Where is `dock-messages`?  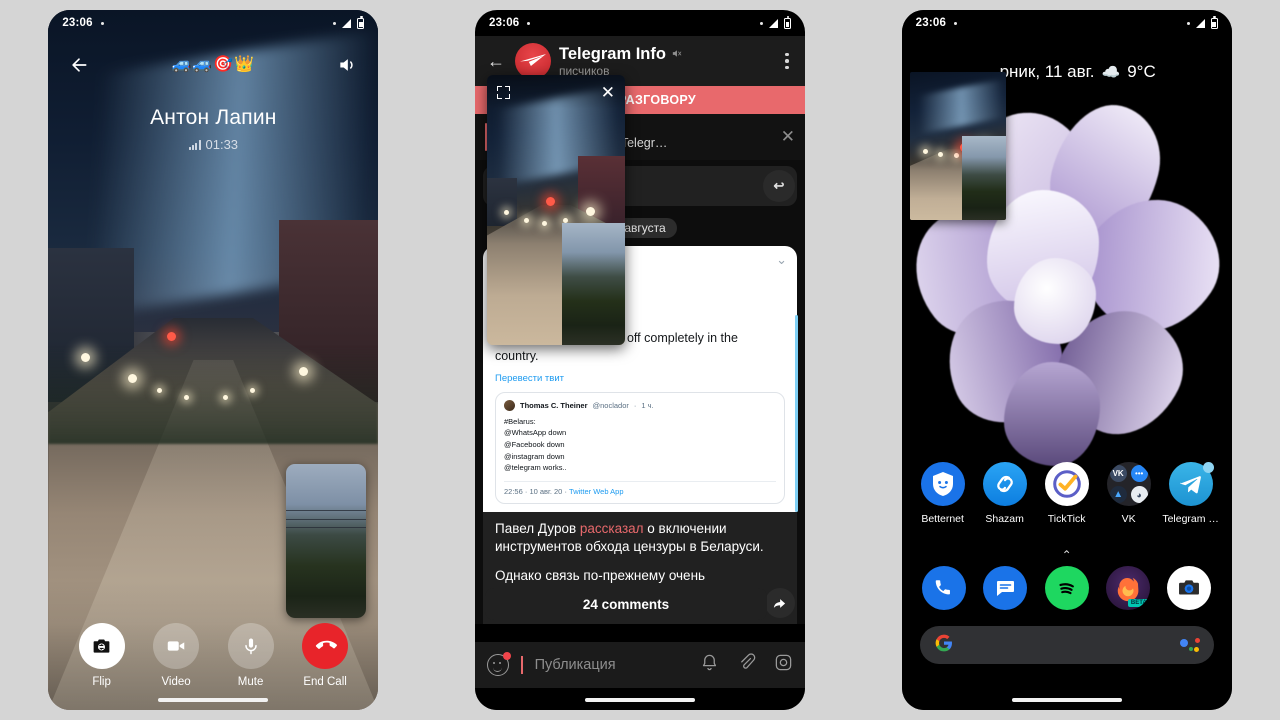 dock-messages is located at coordinates (1005, 588).